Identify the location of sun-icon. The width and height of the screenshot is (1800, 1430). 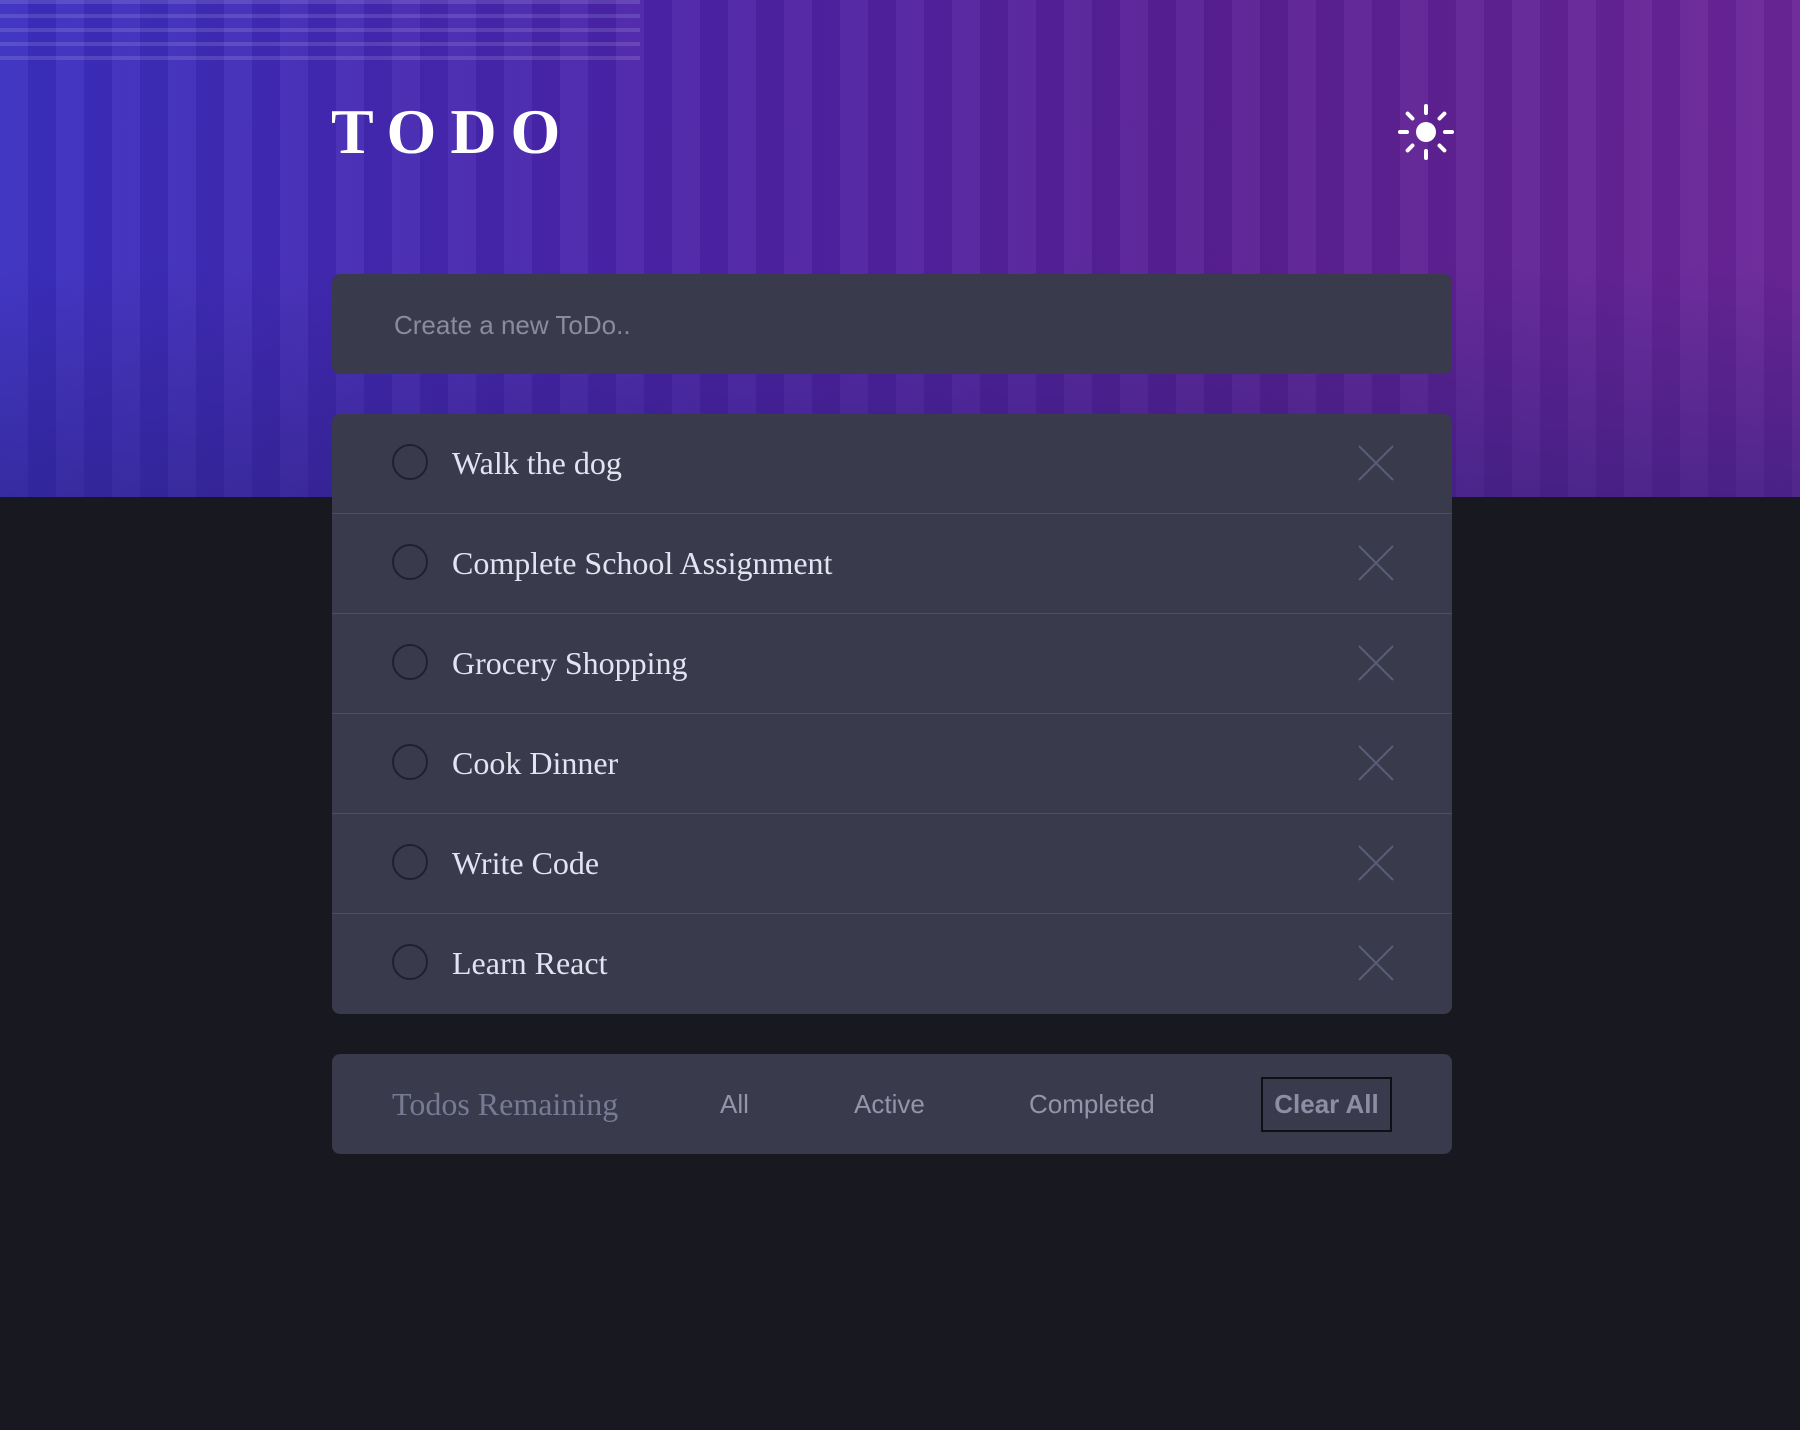
(1426, 132).